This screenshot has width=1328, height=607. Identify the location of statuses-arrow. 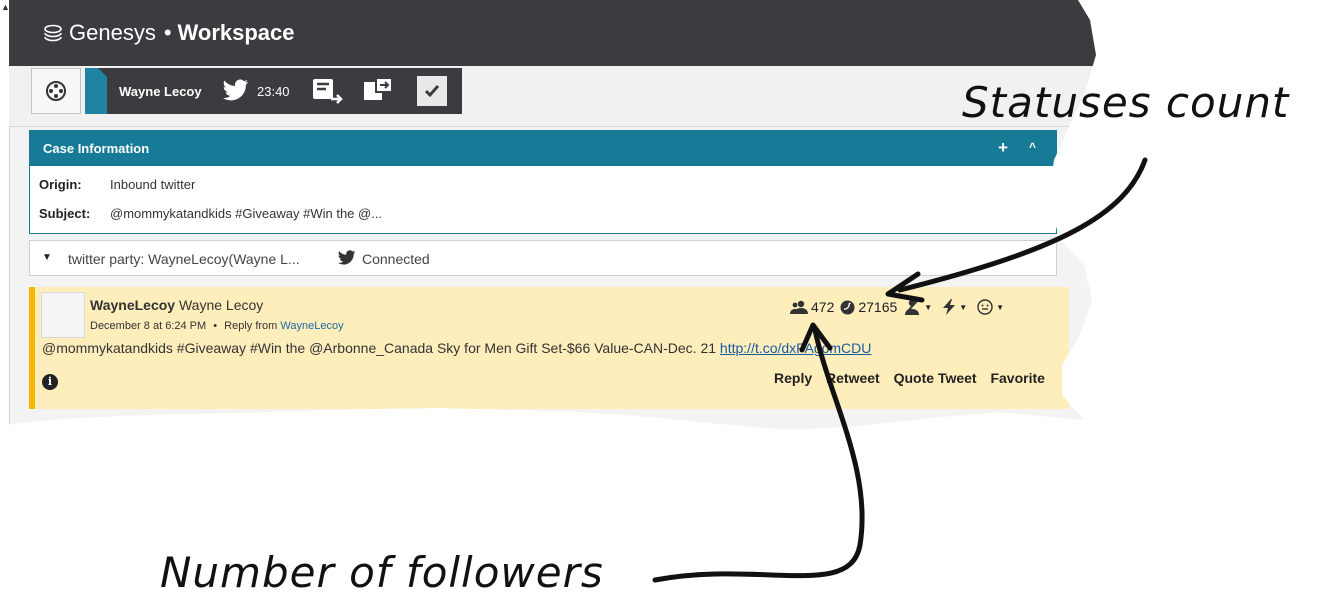
(1022, 225).